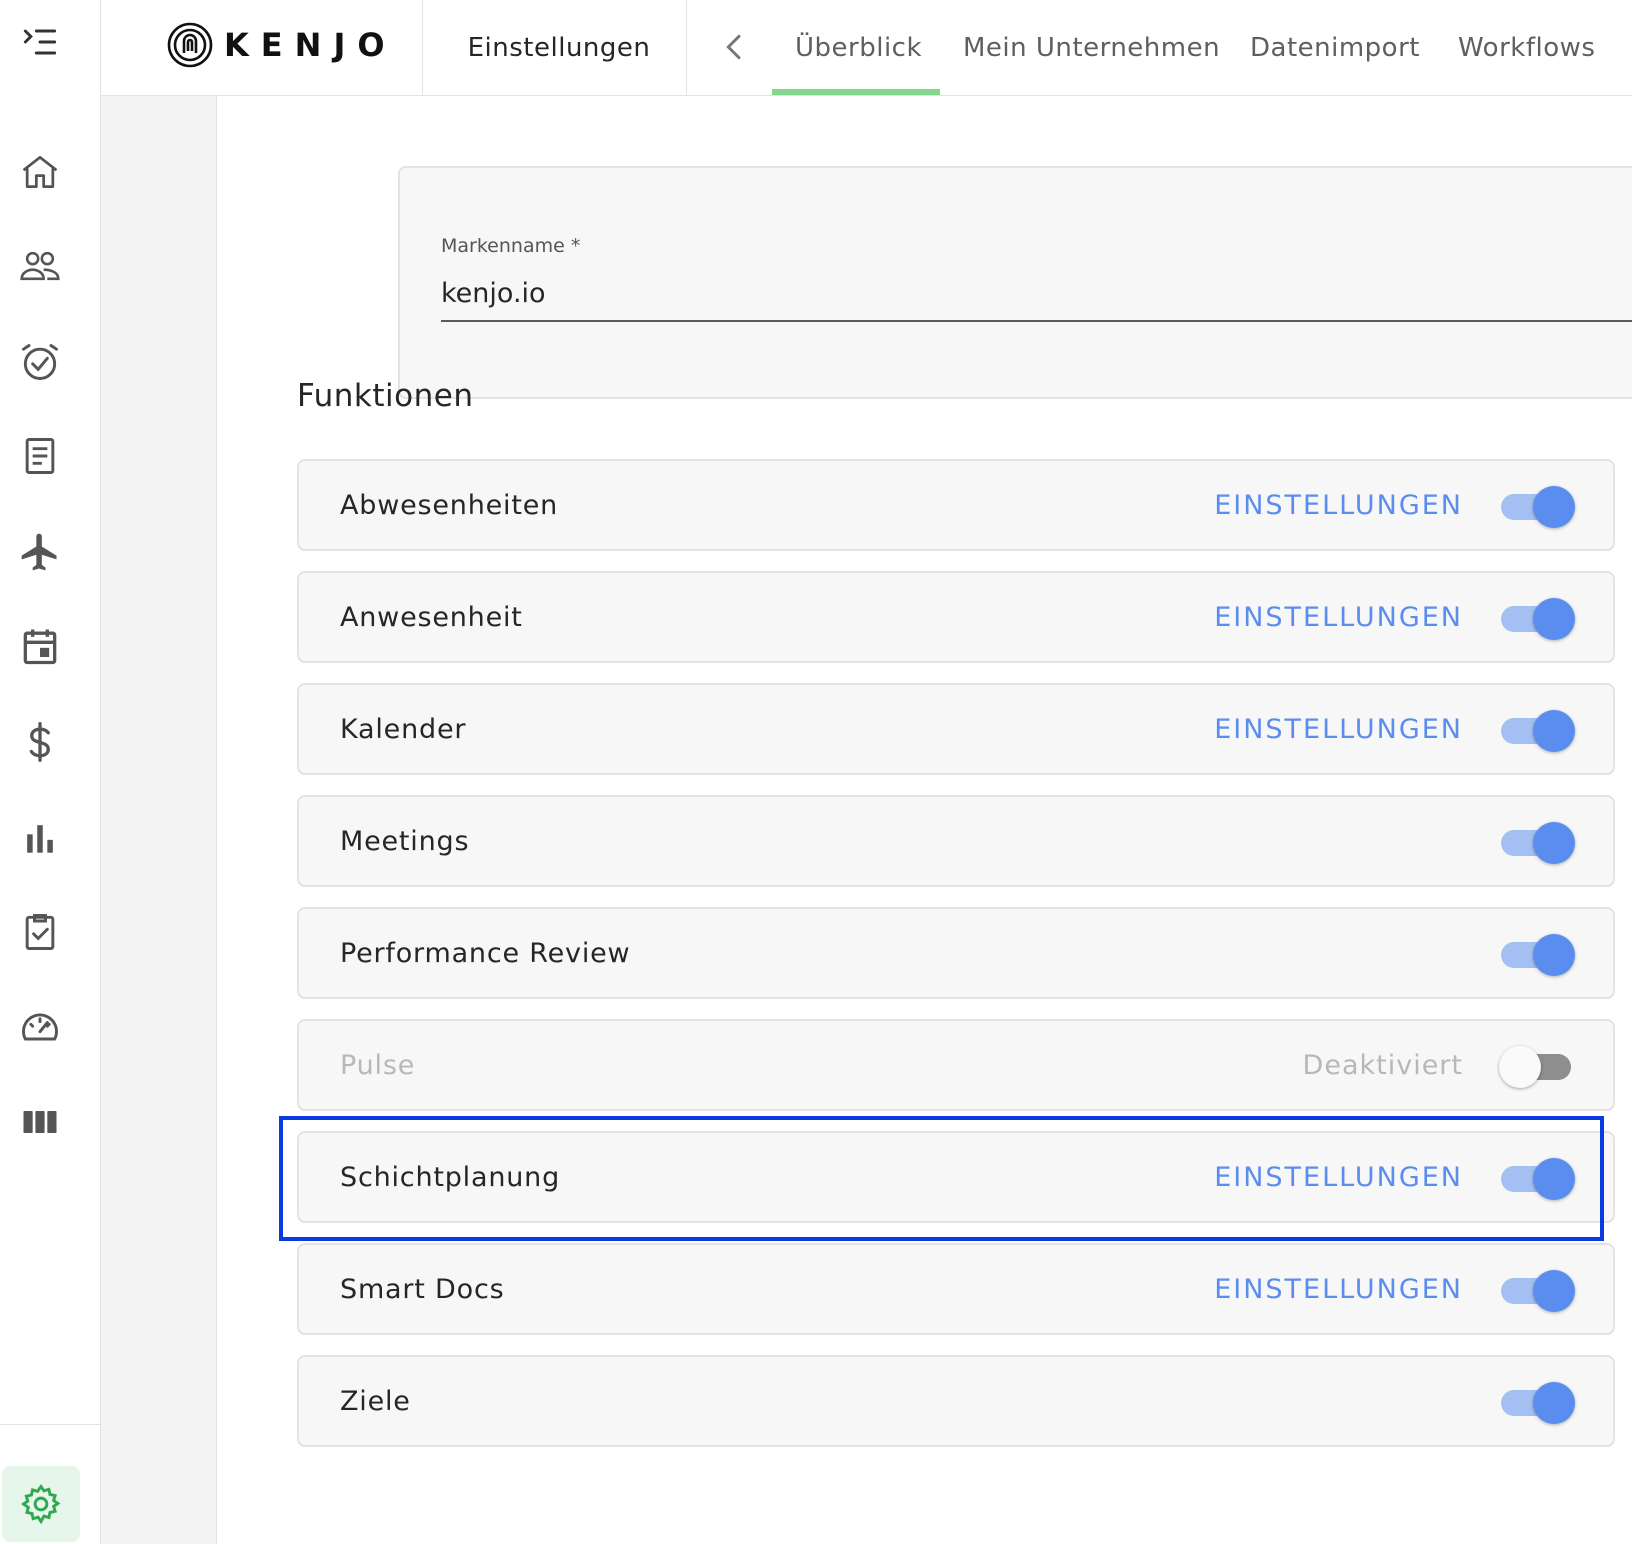 The image size is (1632, 1544). Describe the element at coordinates (50, 772) in the screenshot. I see `side-nav-rail` at that location.